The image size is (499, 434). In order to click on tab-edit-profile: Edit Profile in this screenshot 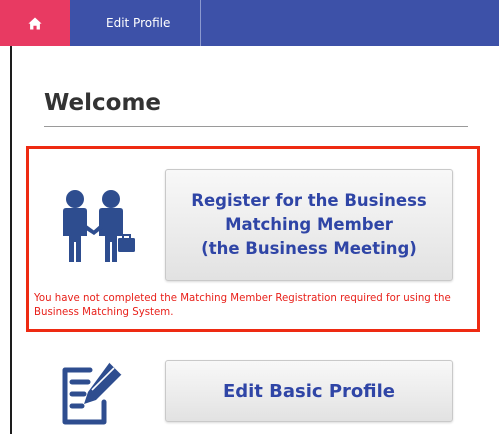, I will do `click(136, 23)`.